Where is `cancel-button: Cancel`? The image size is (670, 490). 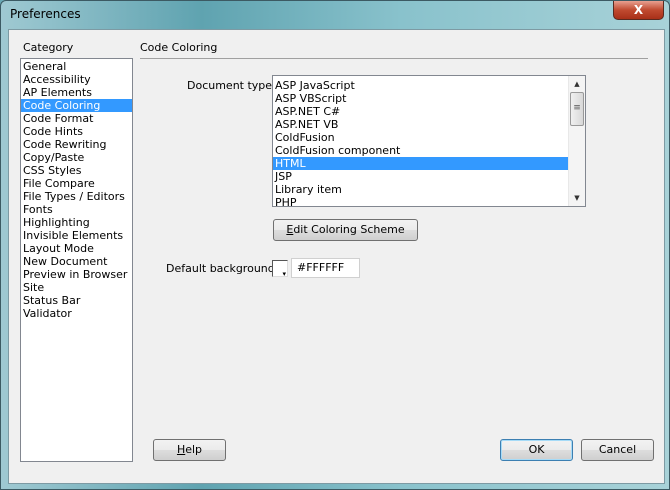 cancel-button: Cancel is located at coordinates (617, 450).